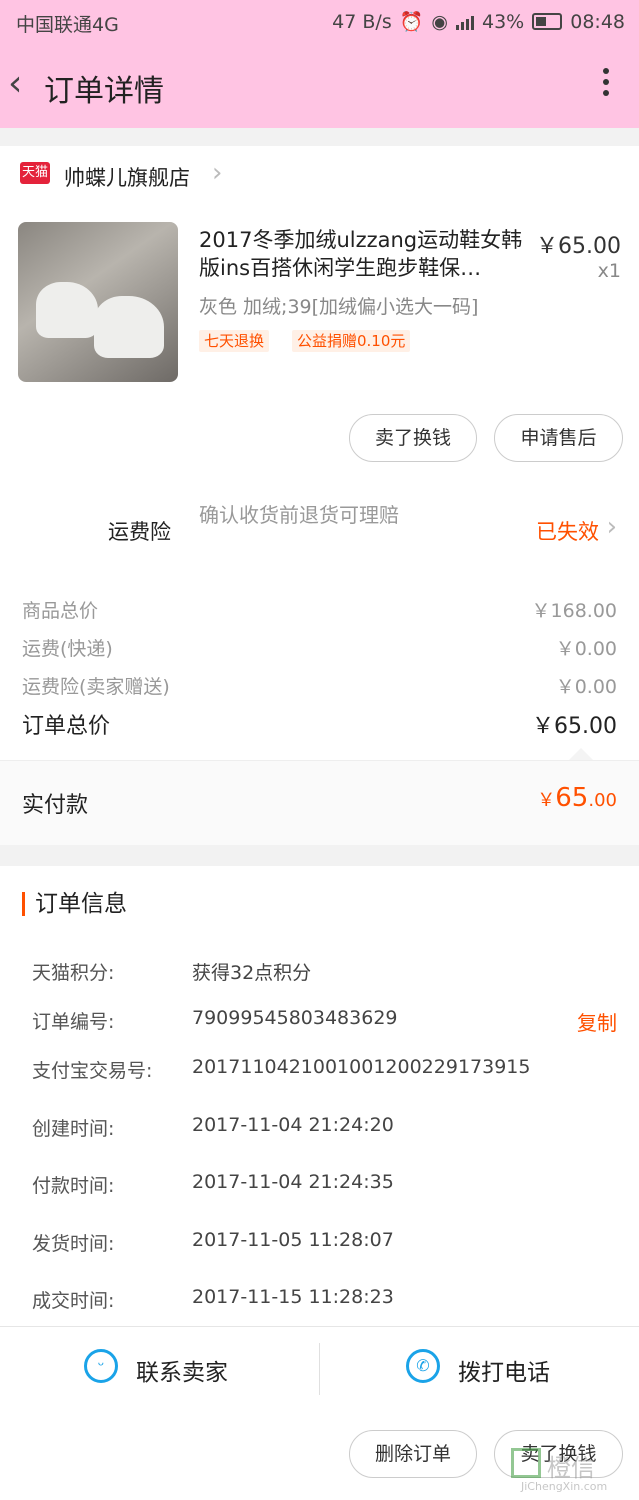  I want to click on paid-row: 实付款 ￥65.00, so click(319, 802).